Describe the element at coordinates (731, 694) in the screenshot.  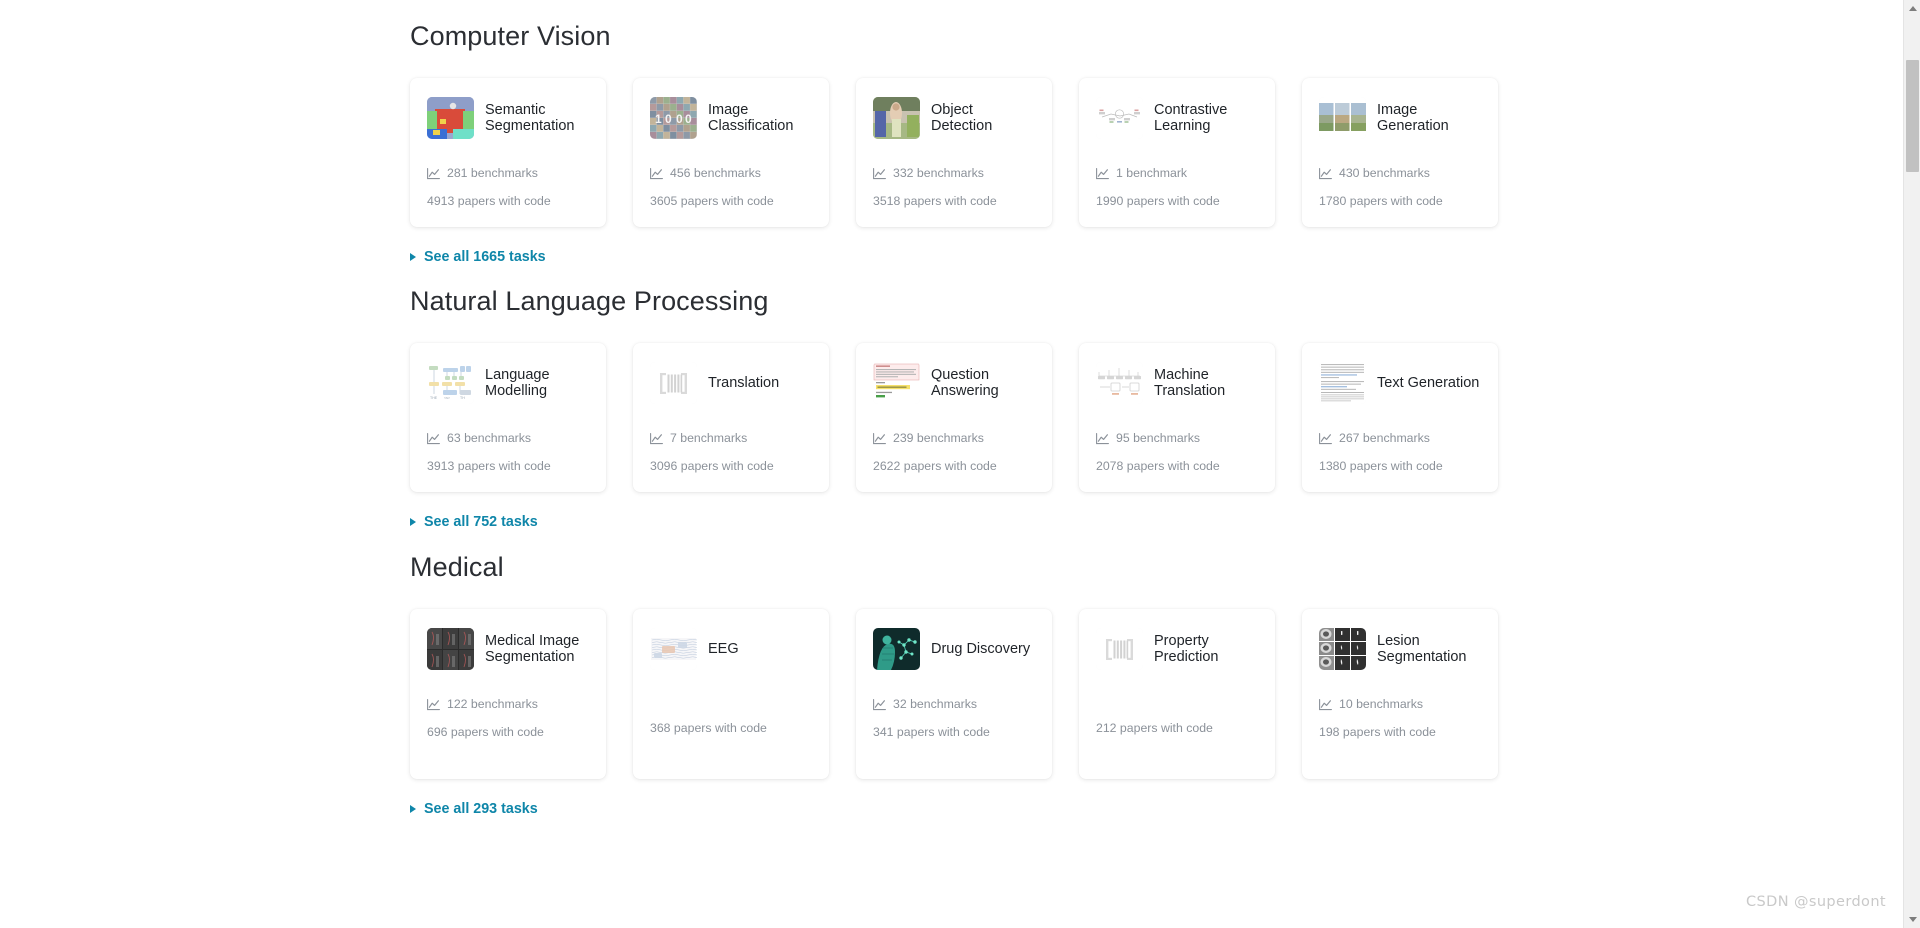
I see `task-card: EEG 368 papers with code` at that location.